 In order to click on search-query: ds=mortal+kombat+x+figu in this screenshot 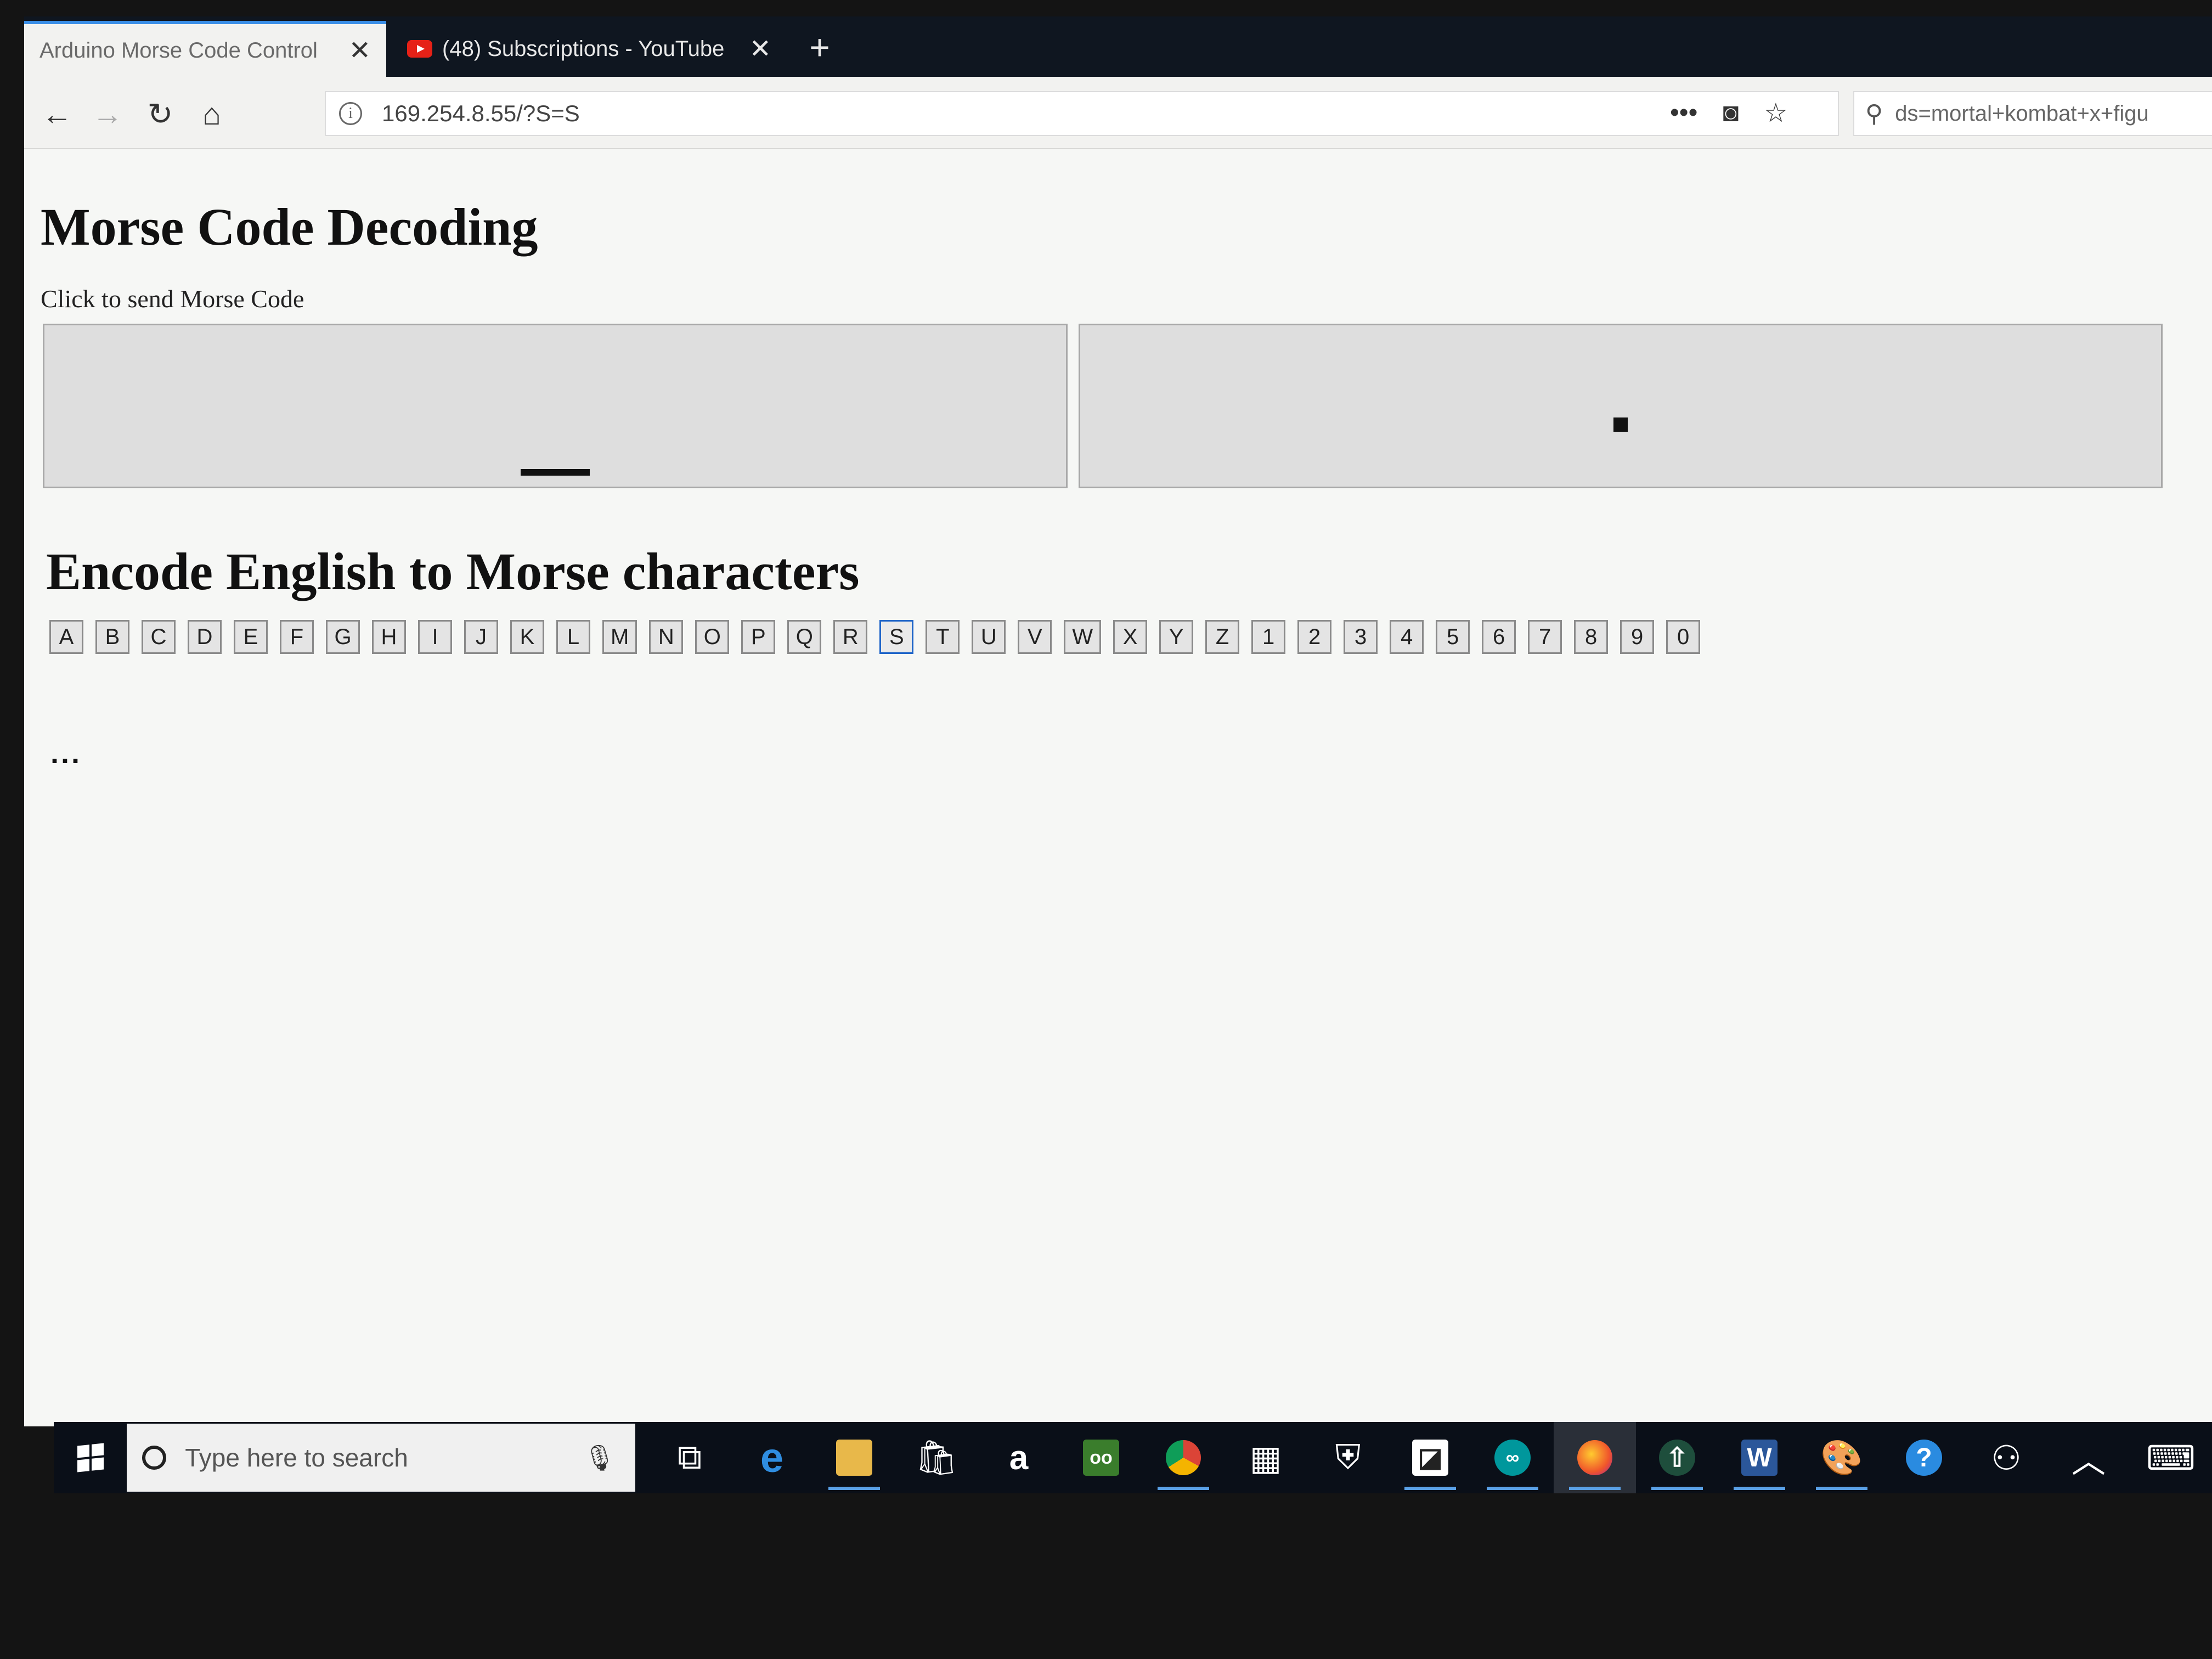, I will do `click(2022, 113)`.